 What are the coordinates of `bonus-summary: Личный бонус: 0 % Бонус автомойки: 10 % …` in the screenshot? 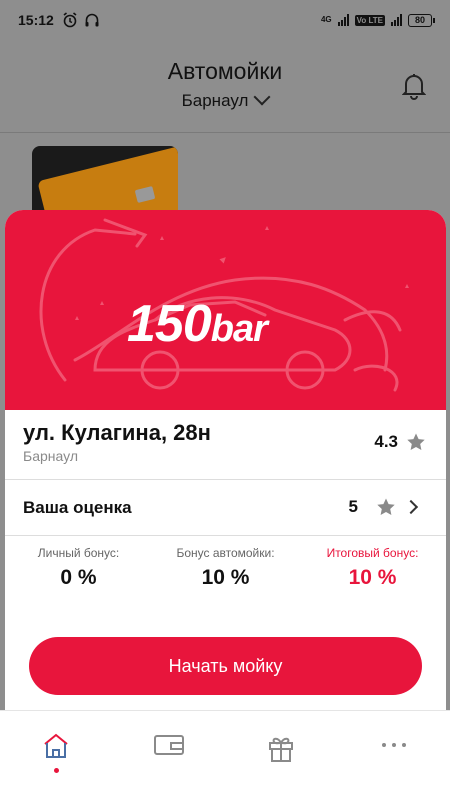 It's located at (225, 572).